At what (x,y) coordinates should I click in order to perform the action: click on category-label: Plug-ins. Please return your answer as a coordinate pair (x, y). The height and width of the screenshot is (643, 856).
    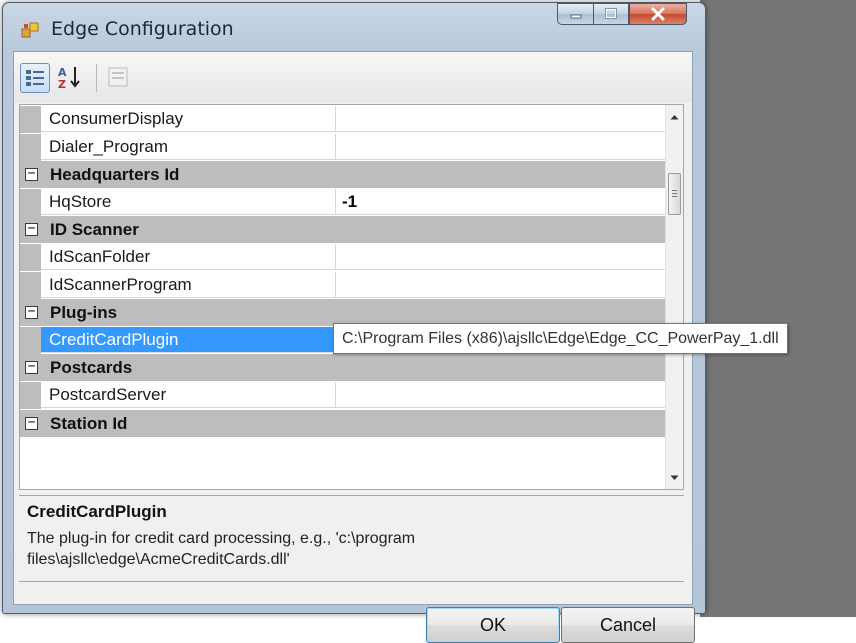
    Looking at the image, I should click on (84, 313).